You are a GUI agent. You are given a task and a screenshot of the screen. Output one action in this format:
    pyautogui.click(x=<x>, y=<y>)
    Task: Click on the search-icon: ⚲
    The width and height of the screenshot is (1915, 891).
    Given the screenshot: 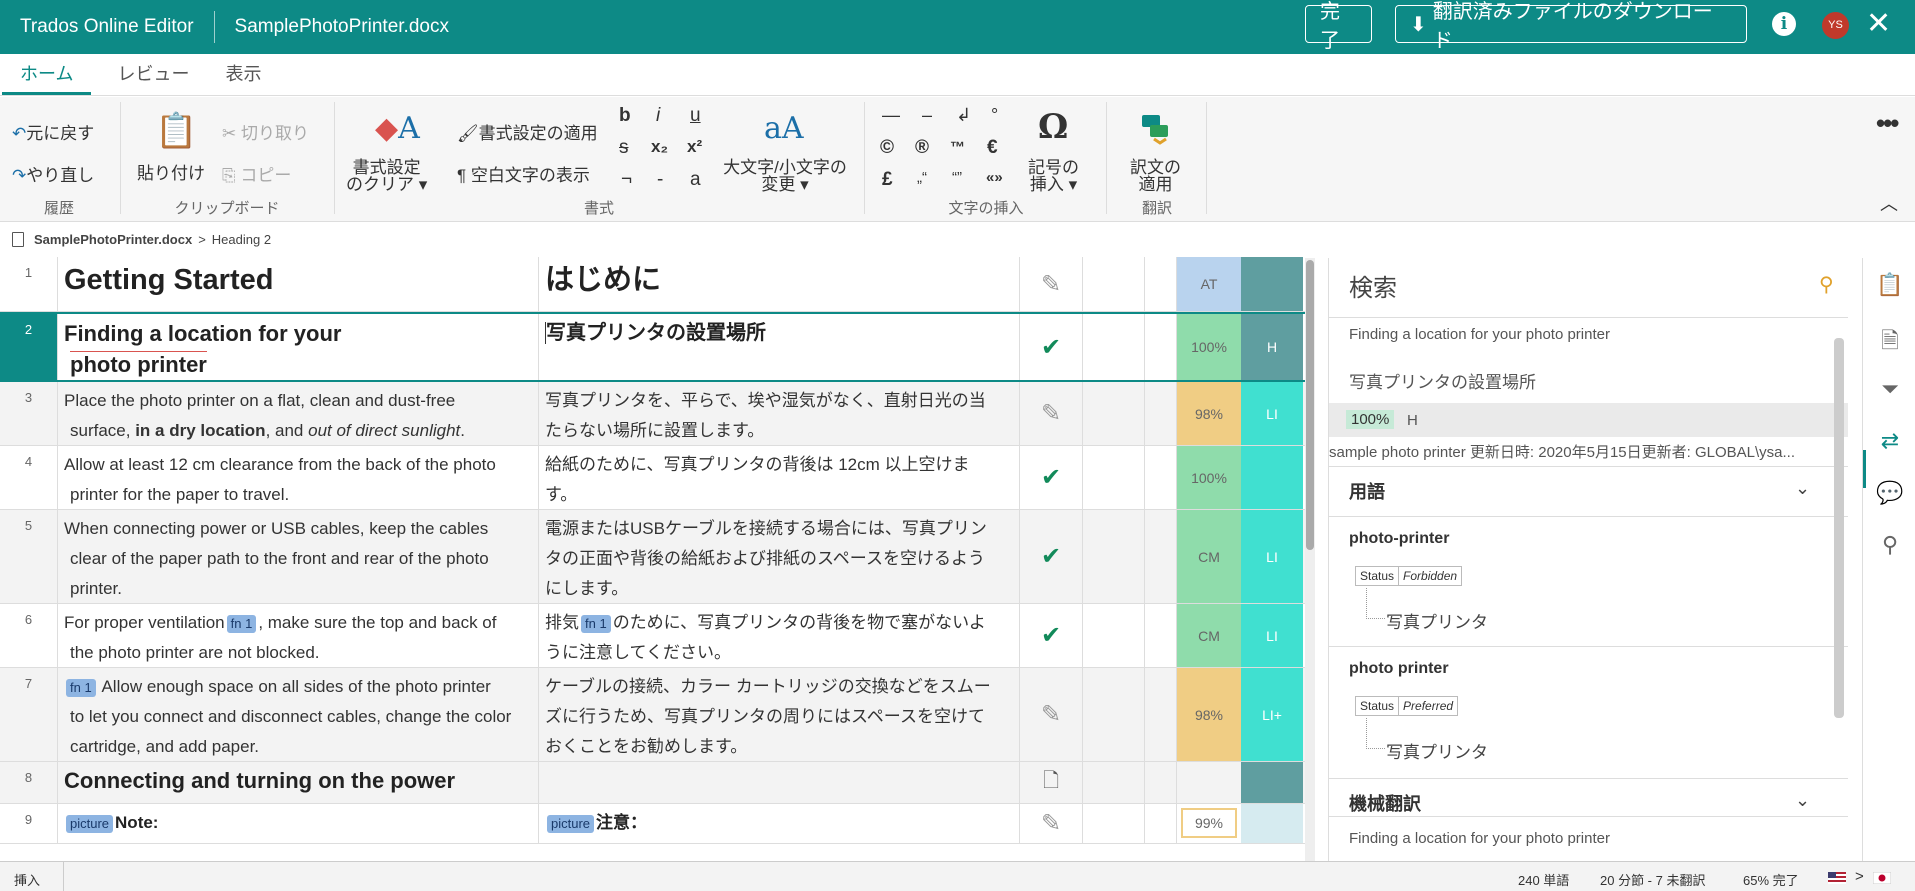 What is the action you would take?
    pyautogui.click(x=1826, y=284)
    